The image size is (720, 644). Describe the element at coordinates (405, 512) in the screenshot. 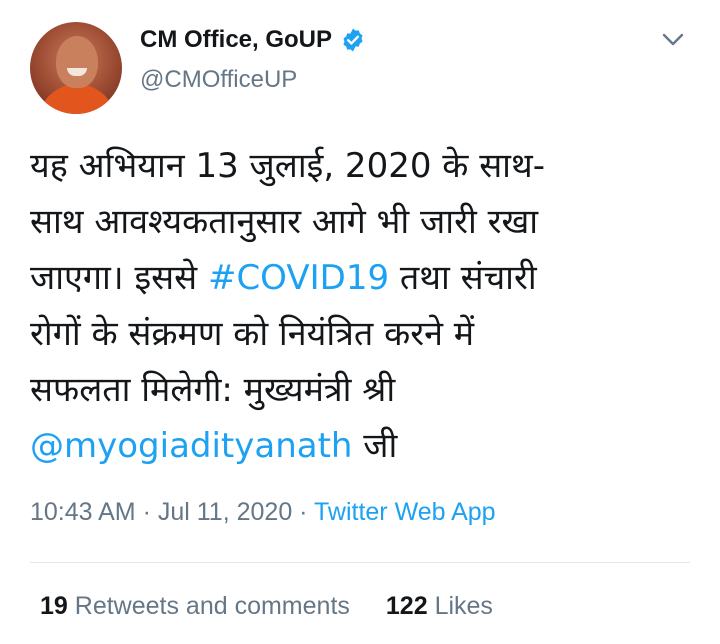

I see `tweet-source-link: Twitter Web App` at that location.